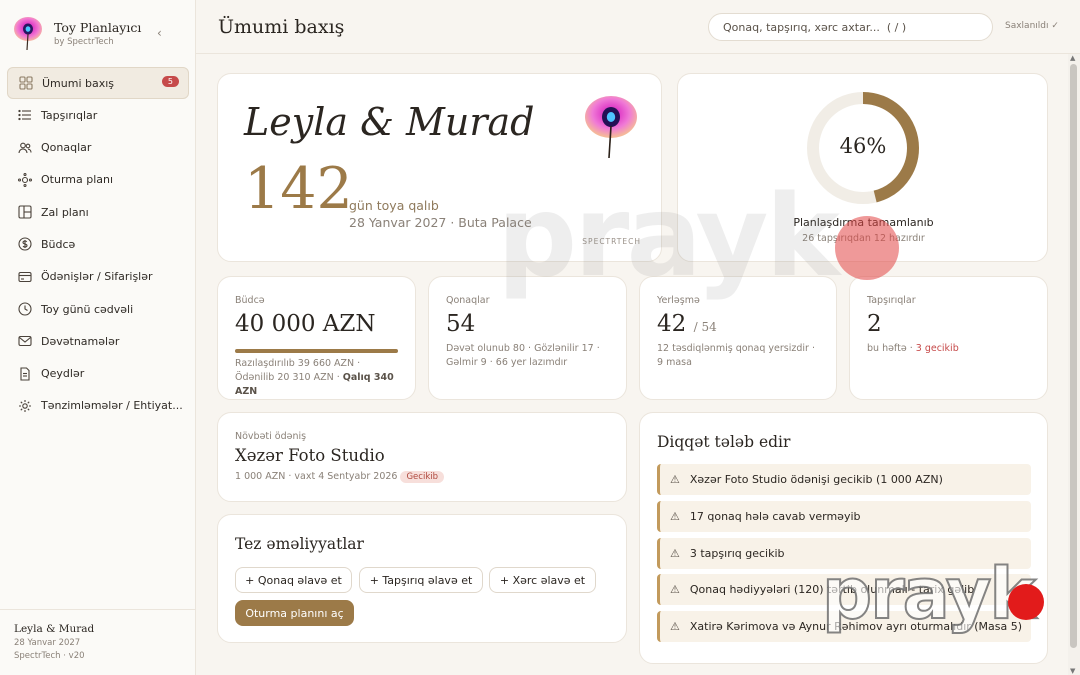 The height and width of the screenshot is (675, 1080). What do you see at coordinates (850, 27) in the screenshot?
I see `search-input` at bounding box center [850, 27].